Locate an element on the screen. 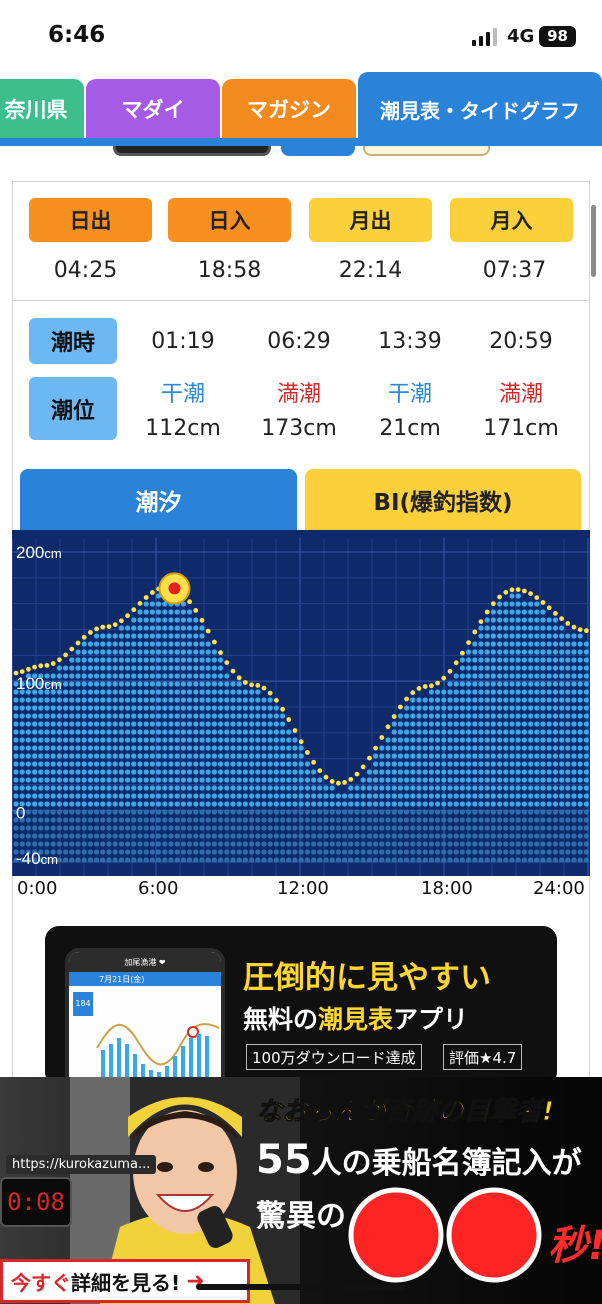  tab-bi-index: BI(爆釣指数) is located at coordinates (443, 499).